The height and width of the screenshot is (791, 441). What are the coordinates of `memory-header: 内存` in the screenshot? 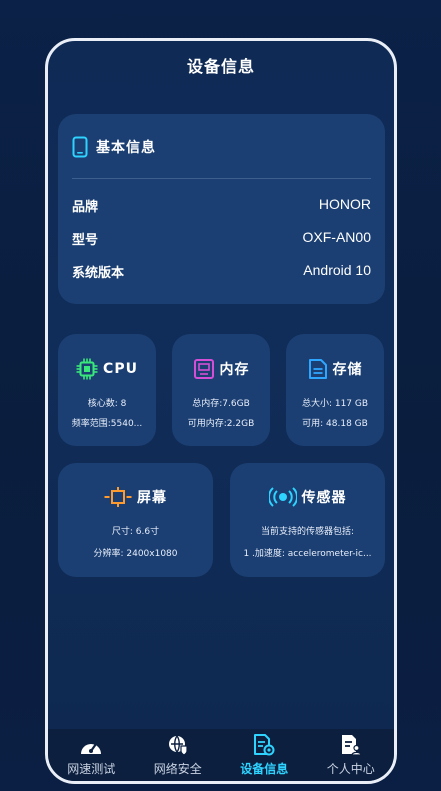 It's located at (221, 369).